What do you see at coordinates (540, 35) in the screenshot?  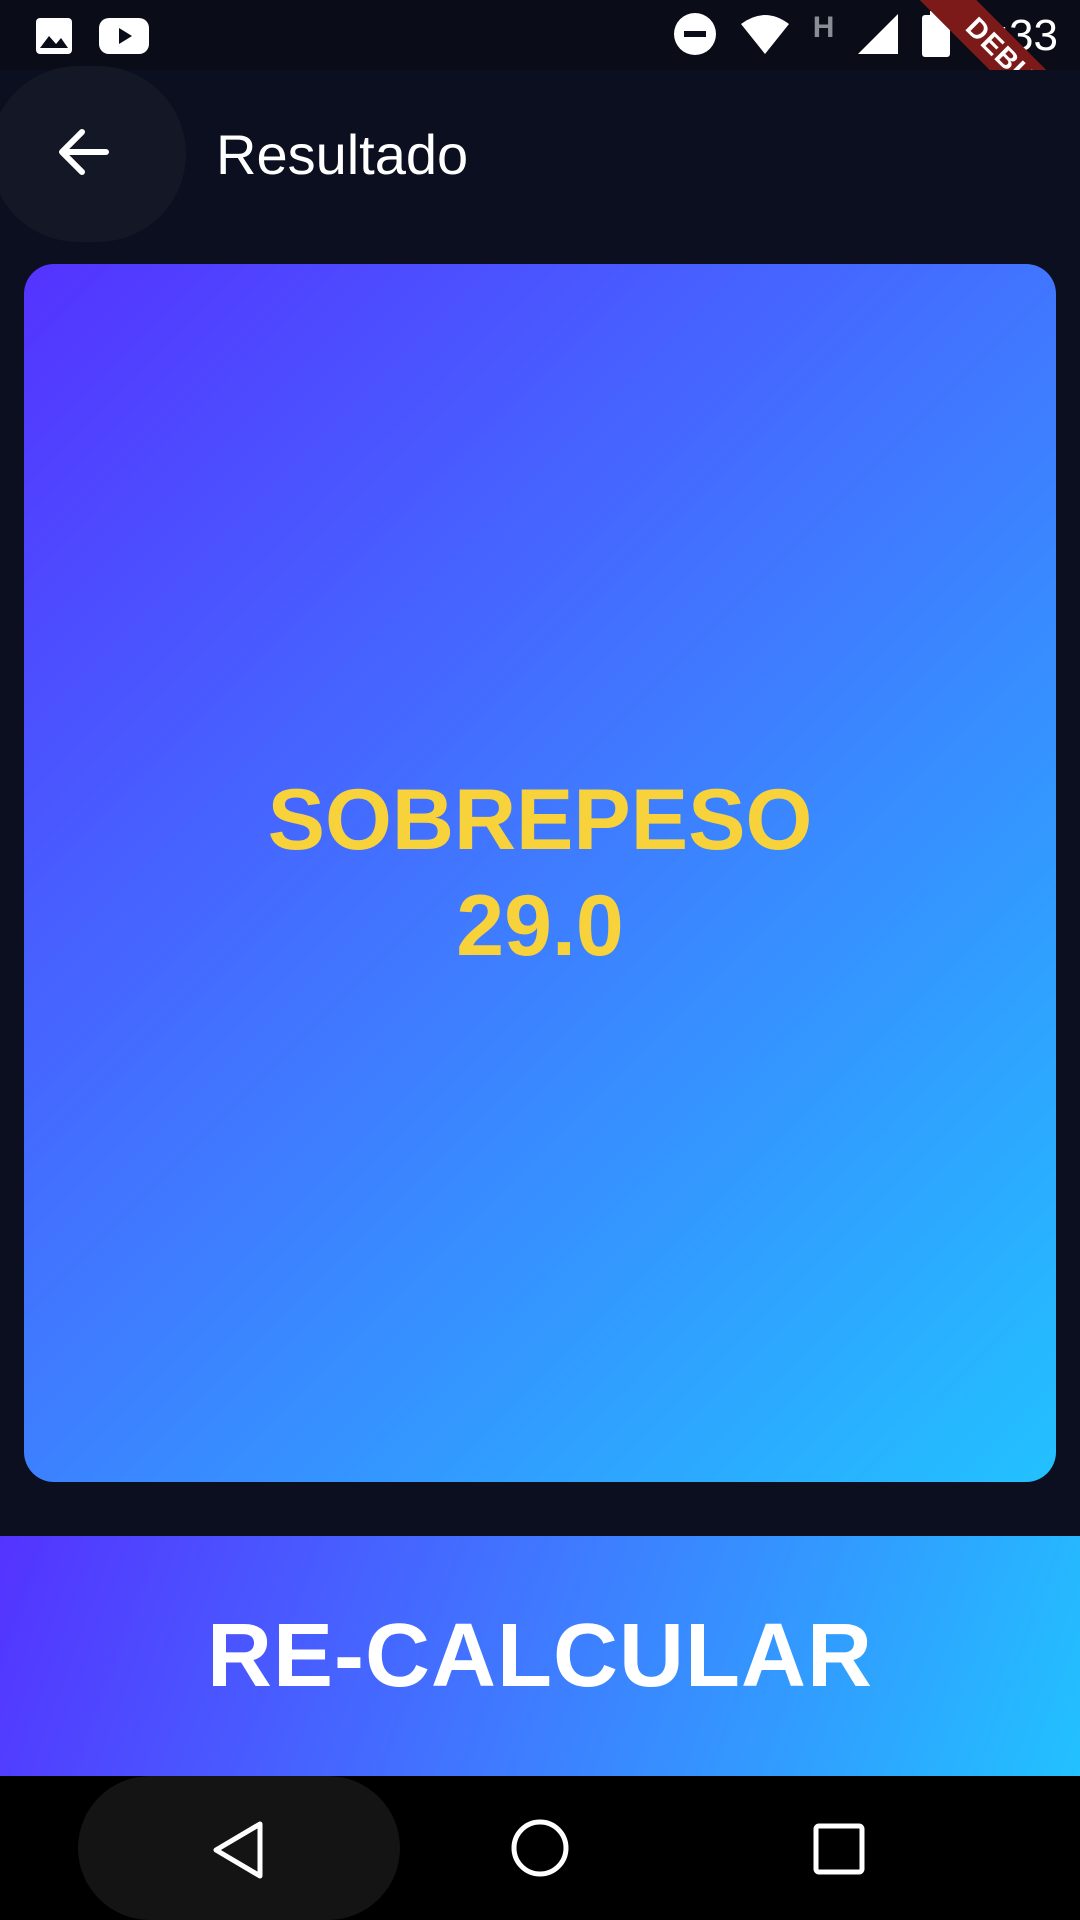 I see `status-bar: H 2:33` at bounding box center [540, 35].